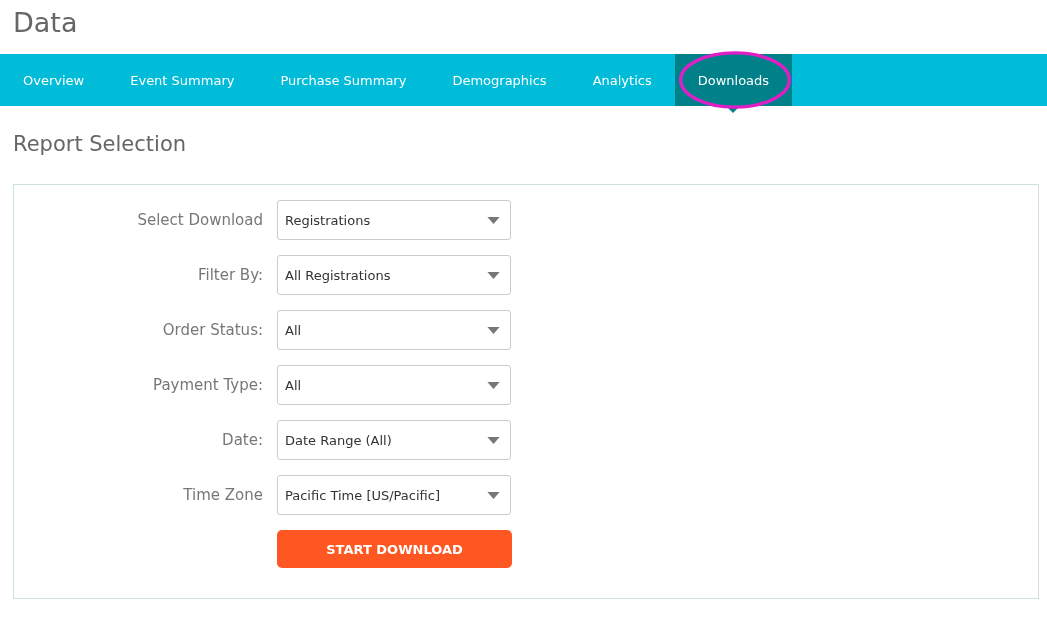 The height and width of the screenshot is (639, 1047). I want to click on field-label: Select Download, so click(199, 220).